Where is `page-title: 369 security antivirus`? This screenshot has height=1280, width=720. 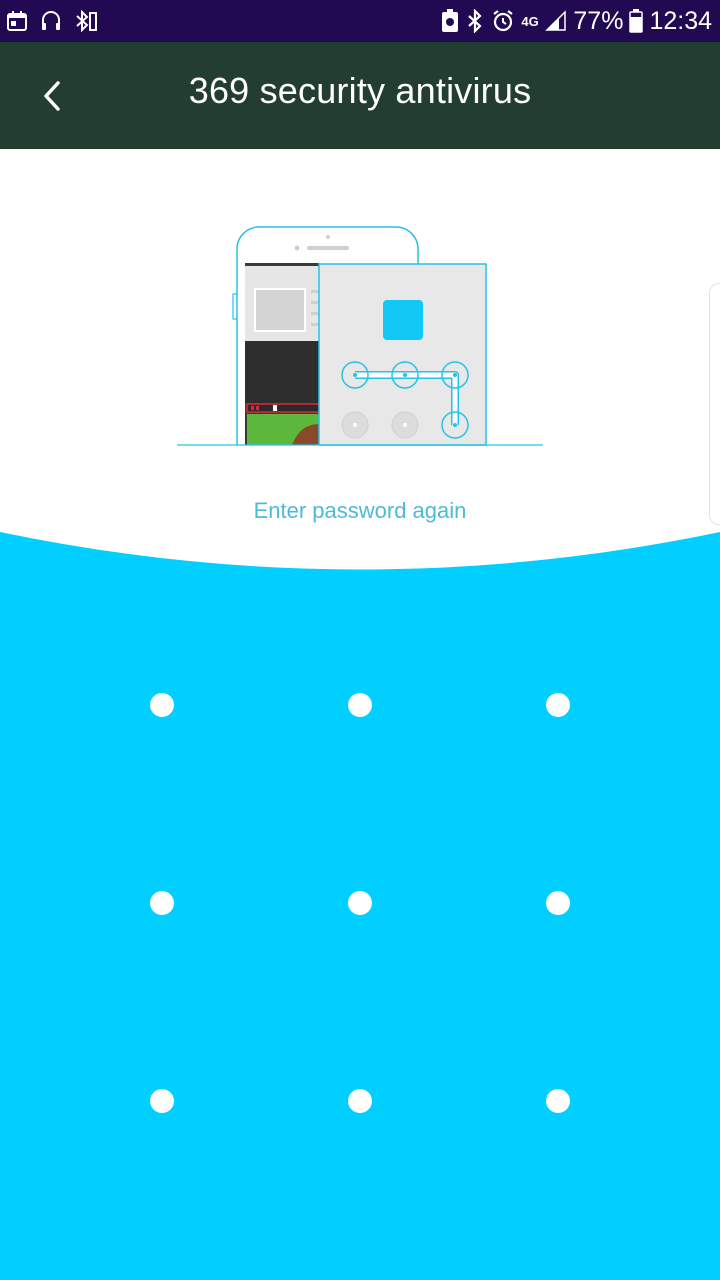 page-title: 369 security antivirus is located at coordinates (360, 90).